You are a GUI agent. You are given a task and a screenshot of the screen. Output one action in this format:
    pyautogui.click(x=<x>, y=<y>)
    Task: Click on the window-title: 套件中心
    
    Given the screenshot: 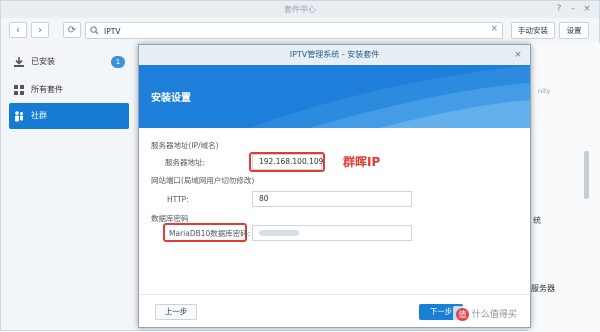 What is the action you would take?
    pyautogui.click(x=300, y=9)
    